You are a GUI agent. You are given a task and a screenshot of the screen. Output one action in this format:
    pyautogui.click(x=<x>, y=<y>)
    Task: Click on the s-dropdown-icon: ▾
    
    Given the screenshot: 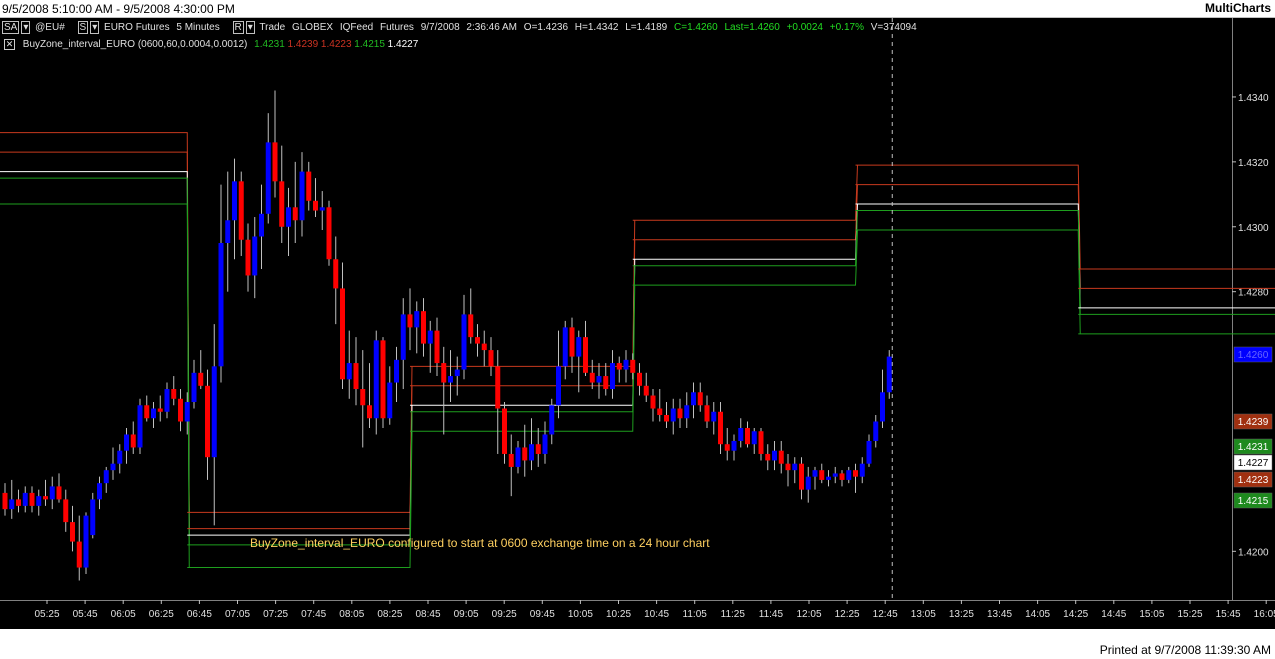 What is the action you would take?
    pyautogui.click(x=95, y=27)
    